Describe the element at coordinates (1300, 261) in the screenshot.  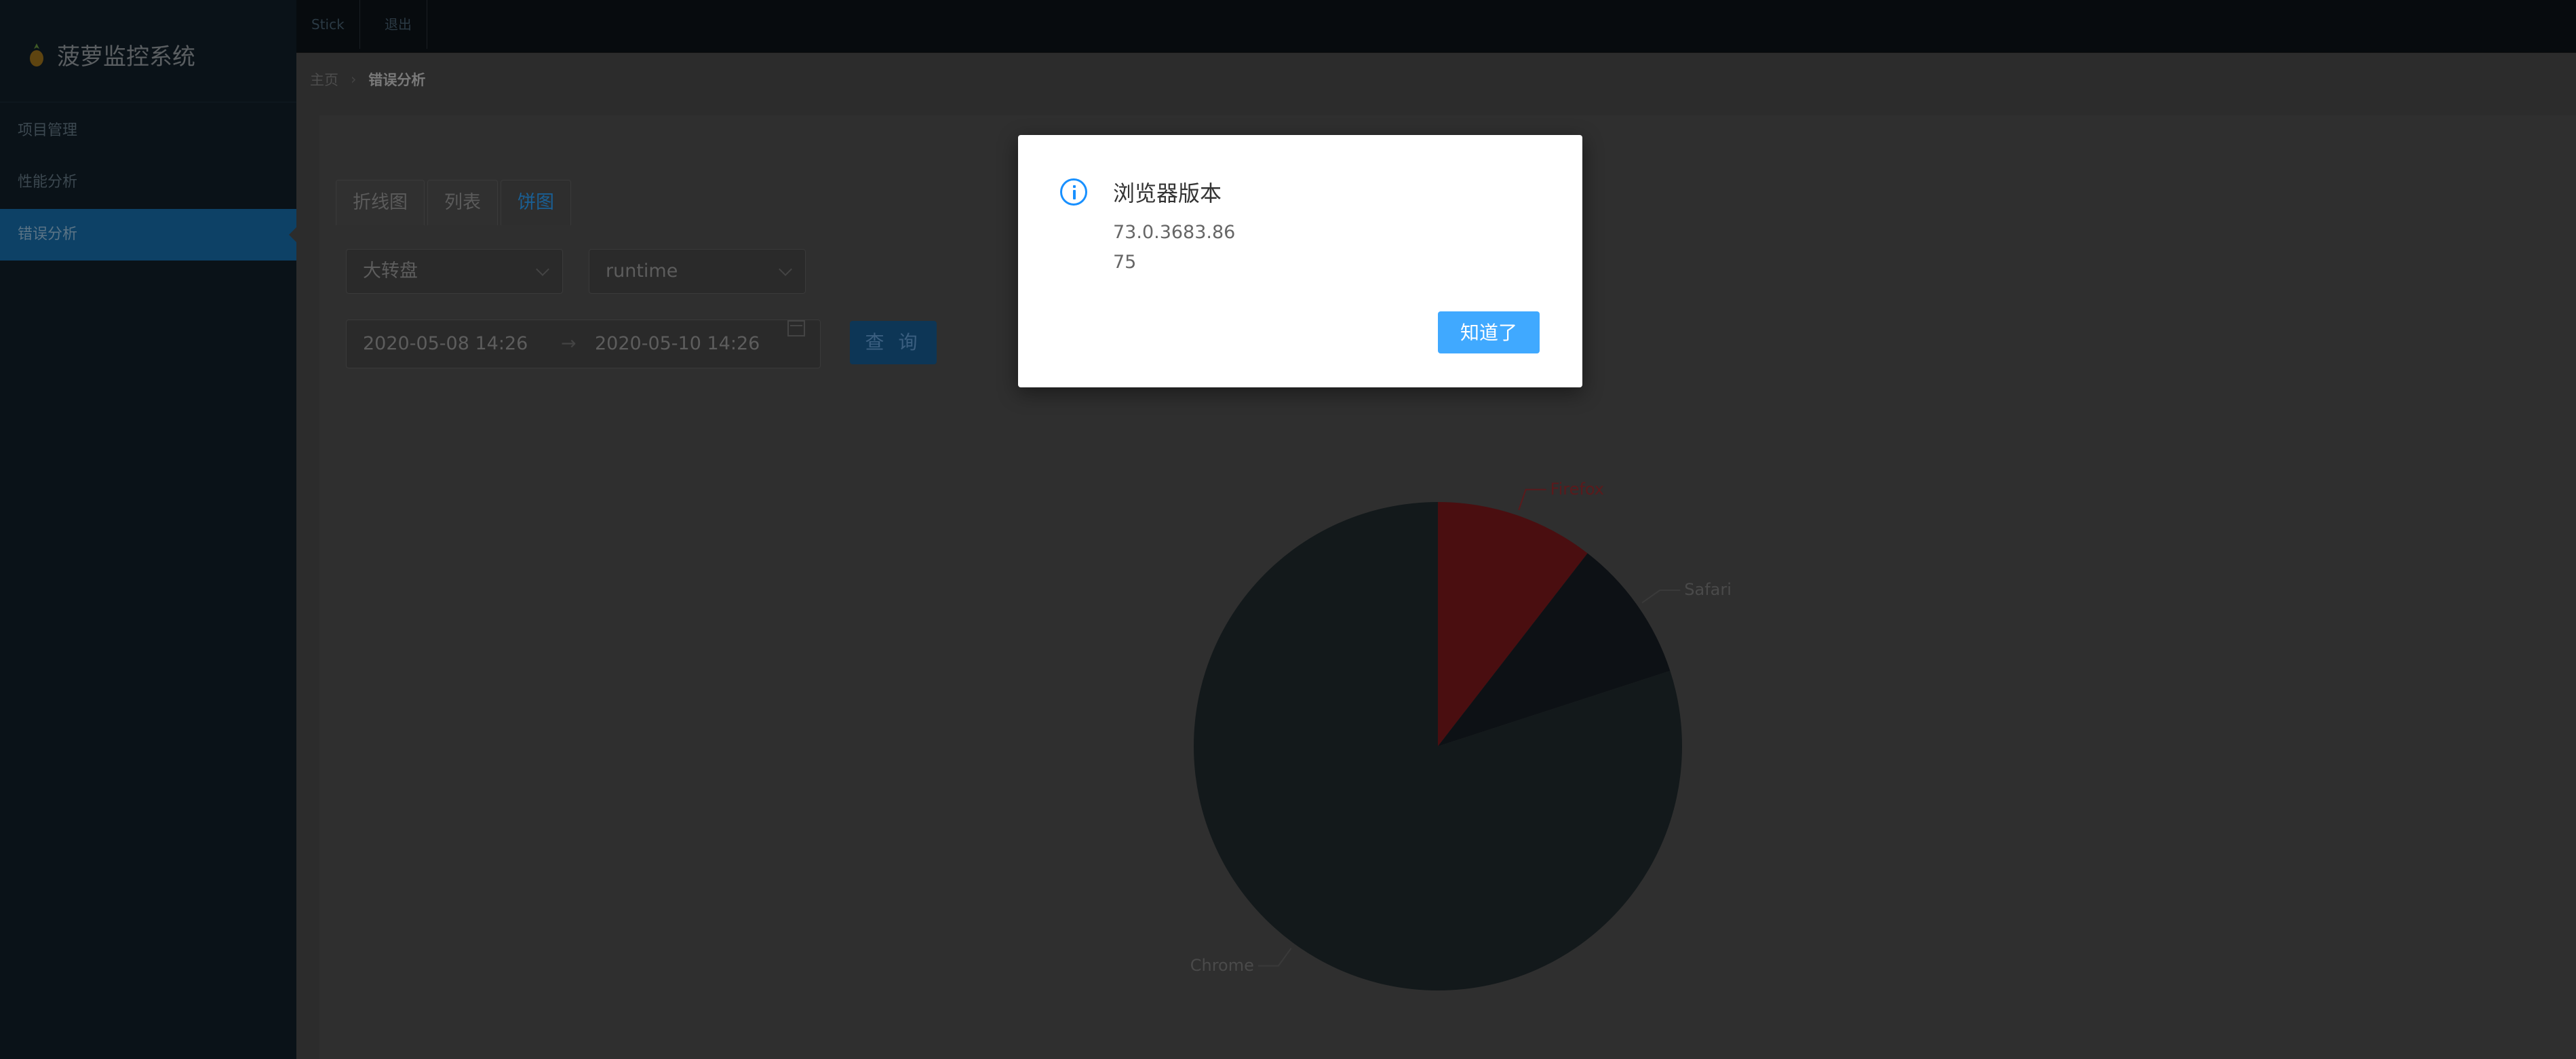
I see `browser-version-modal: 浏览器版本 73.0.3683.86 75 知道了` at that location.